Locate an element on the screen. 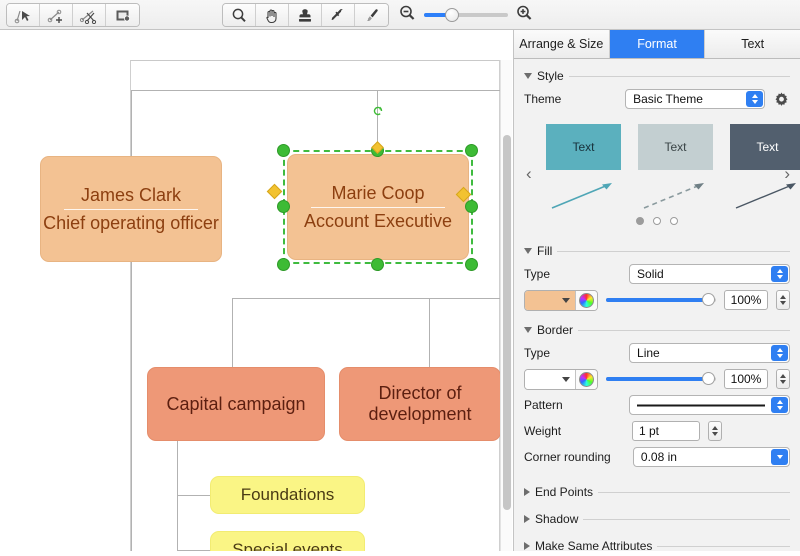 Image resolution: width=800 pixels, height=556 pixels. fill-type-select: Solid is located at coordinates (709, 274).